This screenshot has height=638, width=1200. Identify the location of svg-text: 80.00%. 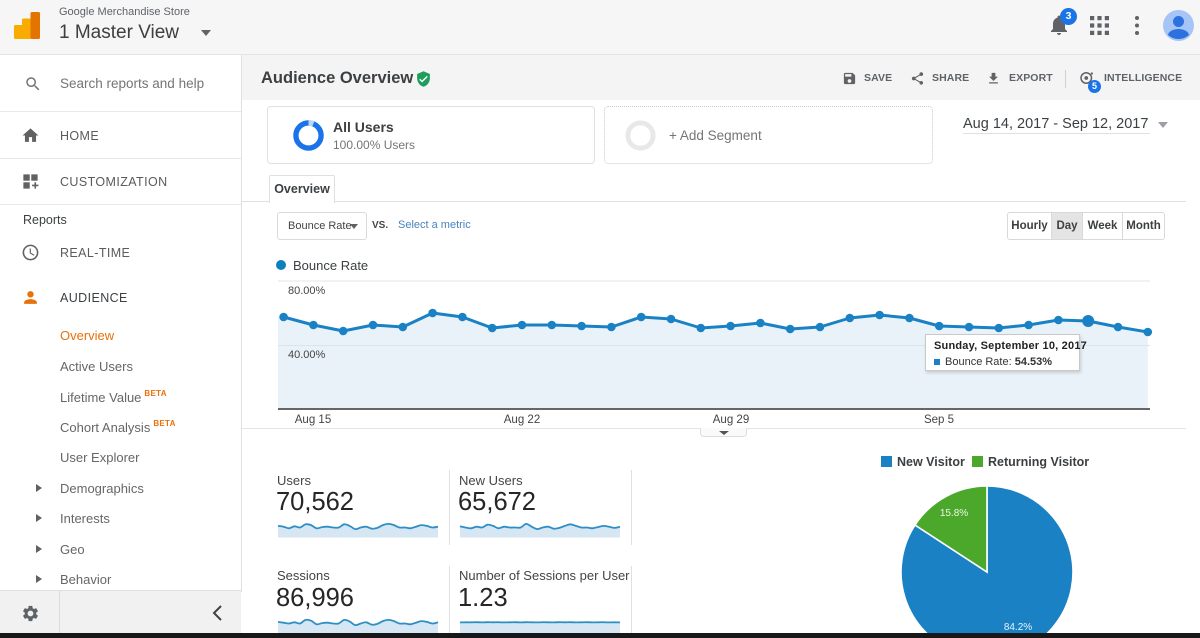
(307, 291).